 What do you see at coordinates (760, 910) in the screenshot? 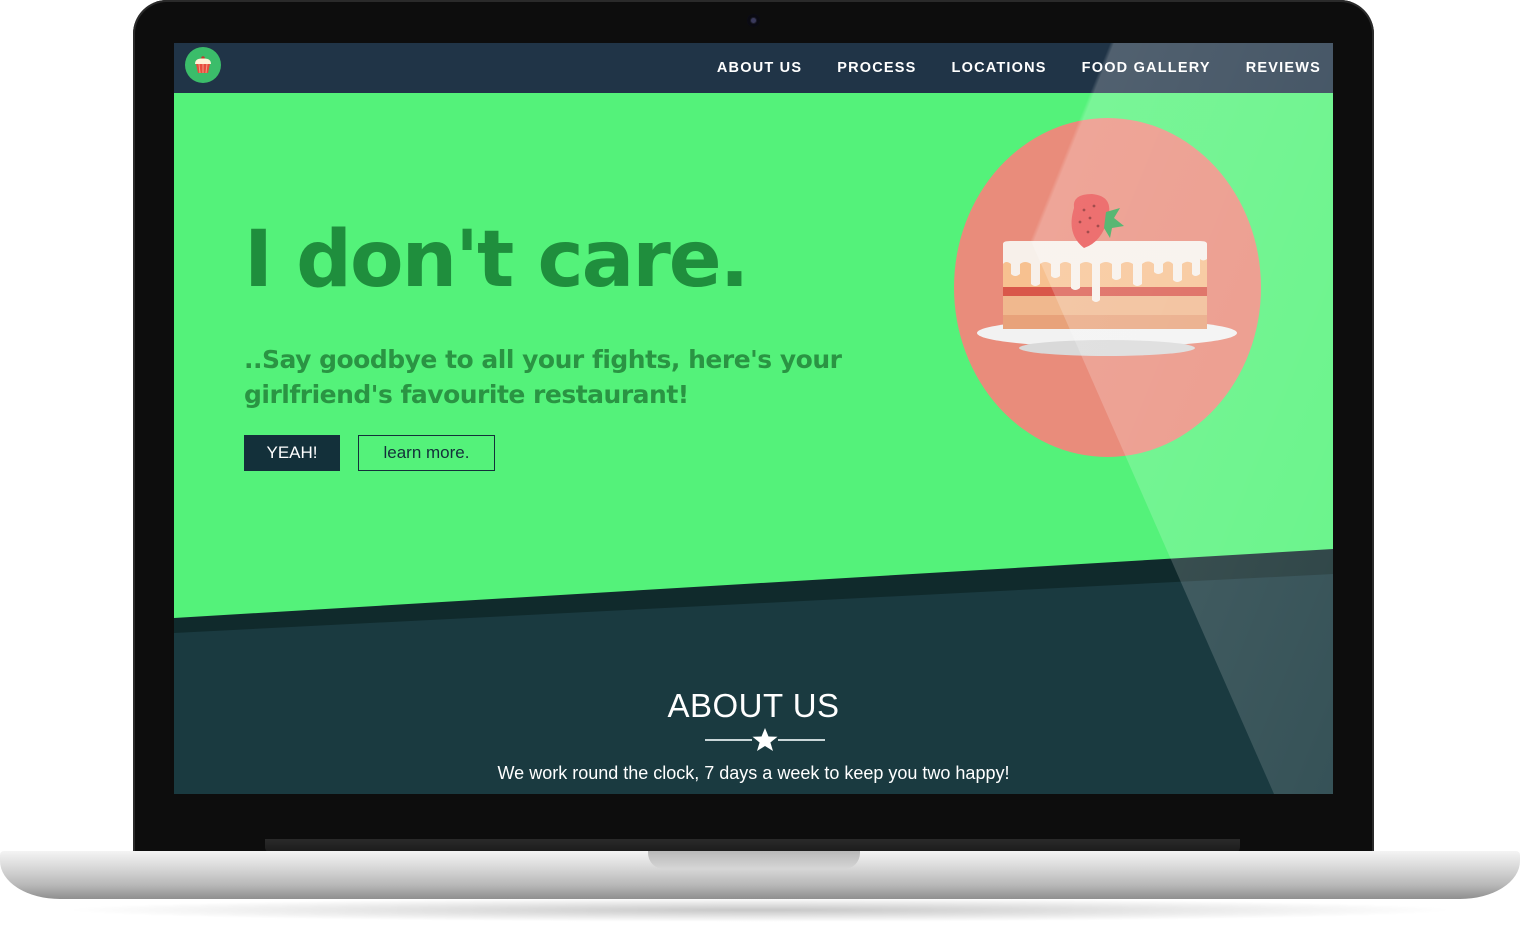
I see `laptop-shadow` at bounding box center [760, 910].